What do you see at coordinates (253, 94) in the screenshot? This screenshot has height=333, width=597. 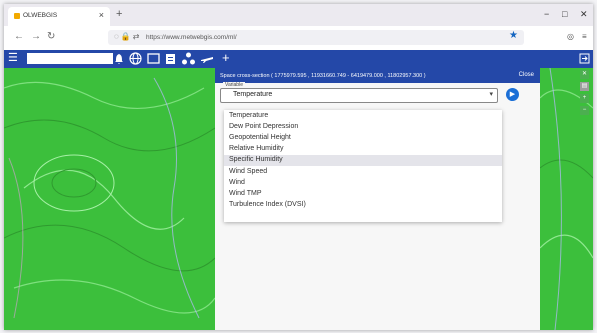 I see `variable-select-value: Temperature` at bounding box center [253, 94].